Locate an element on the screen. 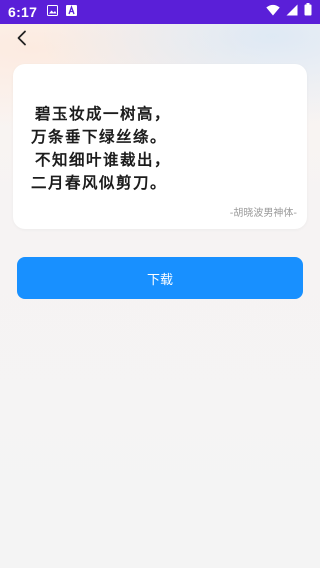  poem-line: 万条垂下绿丝绦。 is located at coordinates (99, 136).